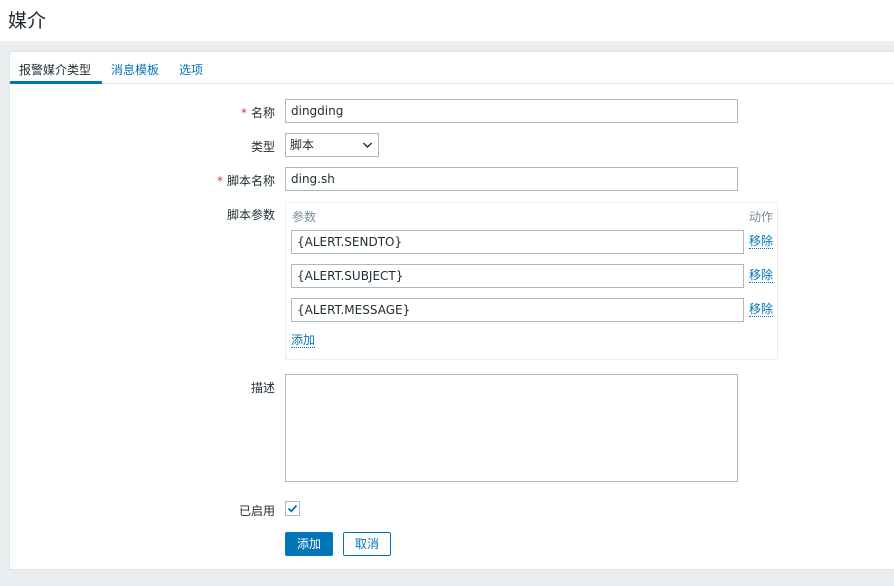 The width and height of the screenshot is (894, 586). What do you see at coordinates (761, 309) in the screenshot?
I see `remove-param-3-link: 移除` at bounding box center [761, 309].